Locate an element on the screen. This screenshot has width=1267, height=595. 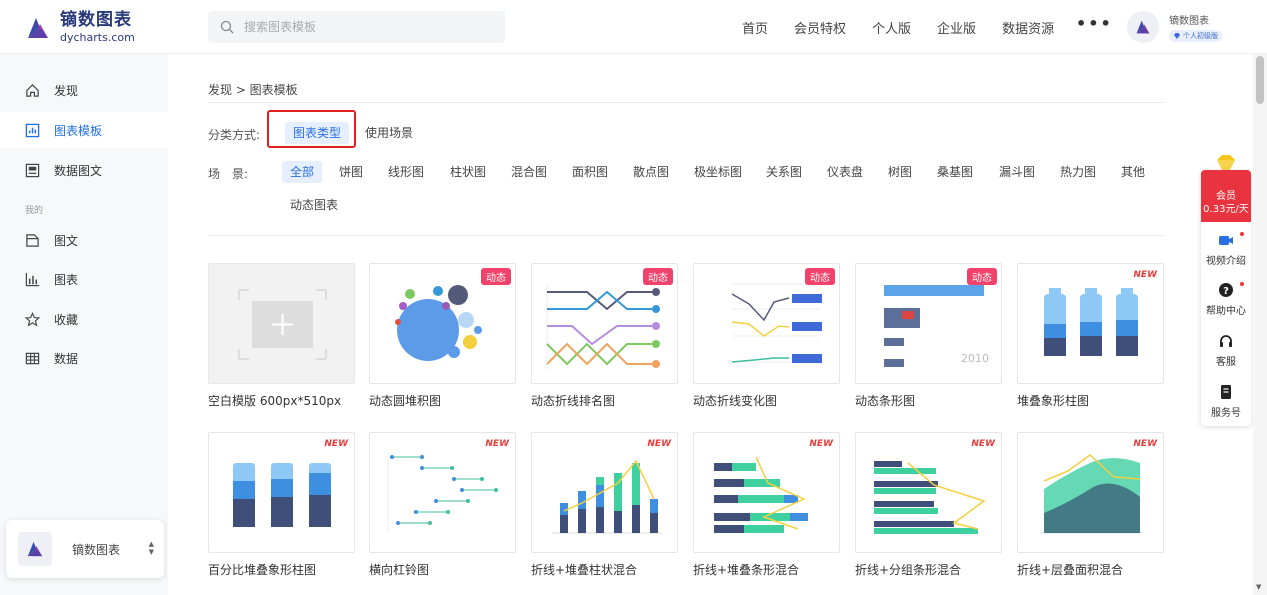
template-card-percent-pictogram: NEW is located at coordinates (281, 492).